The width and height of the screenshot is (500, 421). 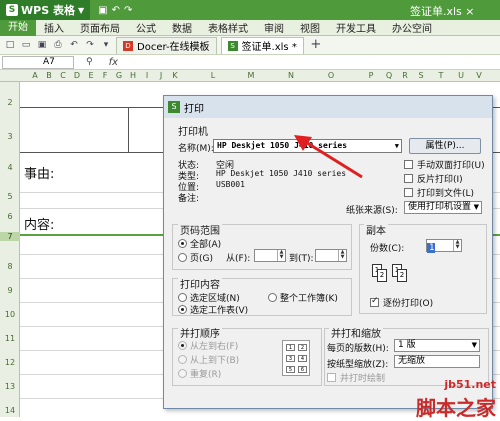 I want to click on row-label: 9, so click(x=10, y=290).